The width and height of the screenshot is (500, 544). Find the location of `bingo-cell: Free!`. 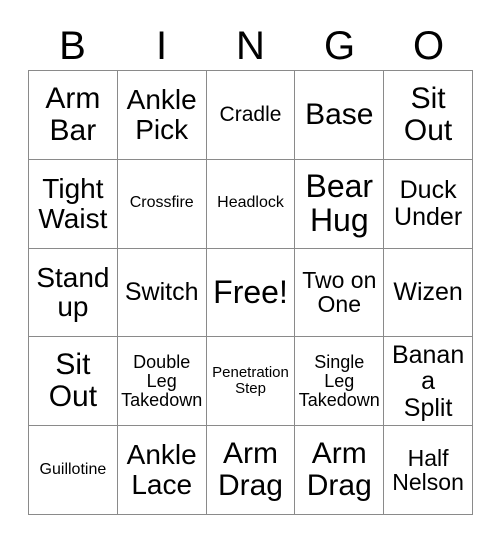

bingo-cell: Free! is located at coordinates (251, 293).